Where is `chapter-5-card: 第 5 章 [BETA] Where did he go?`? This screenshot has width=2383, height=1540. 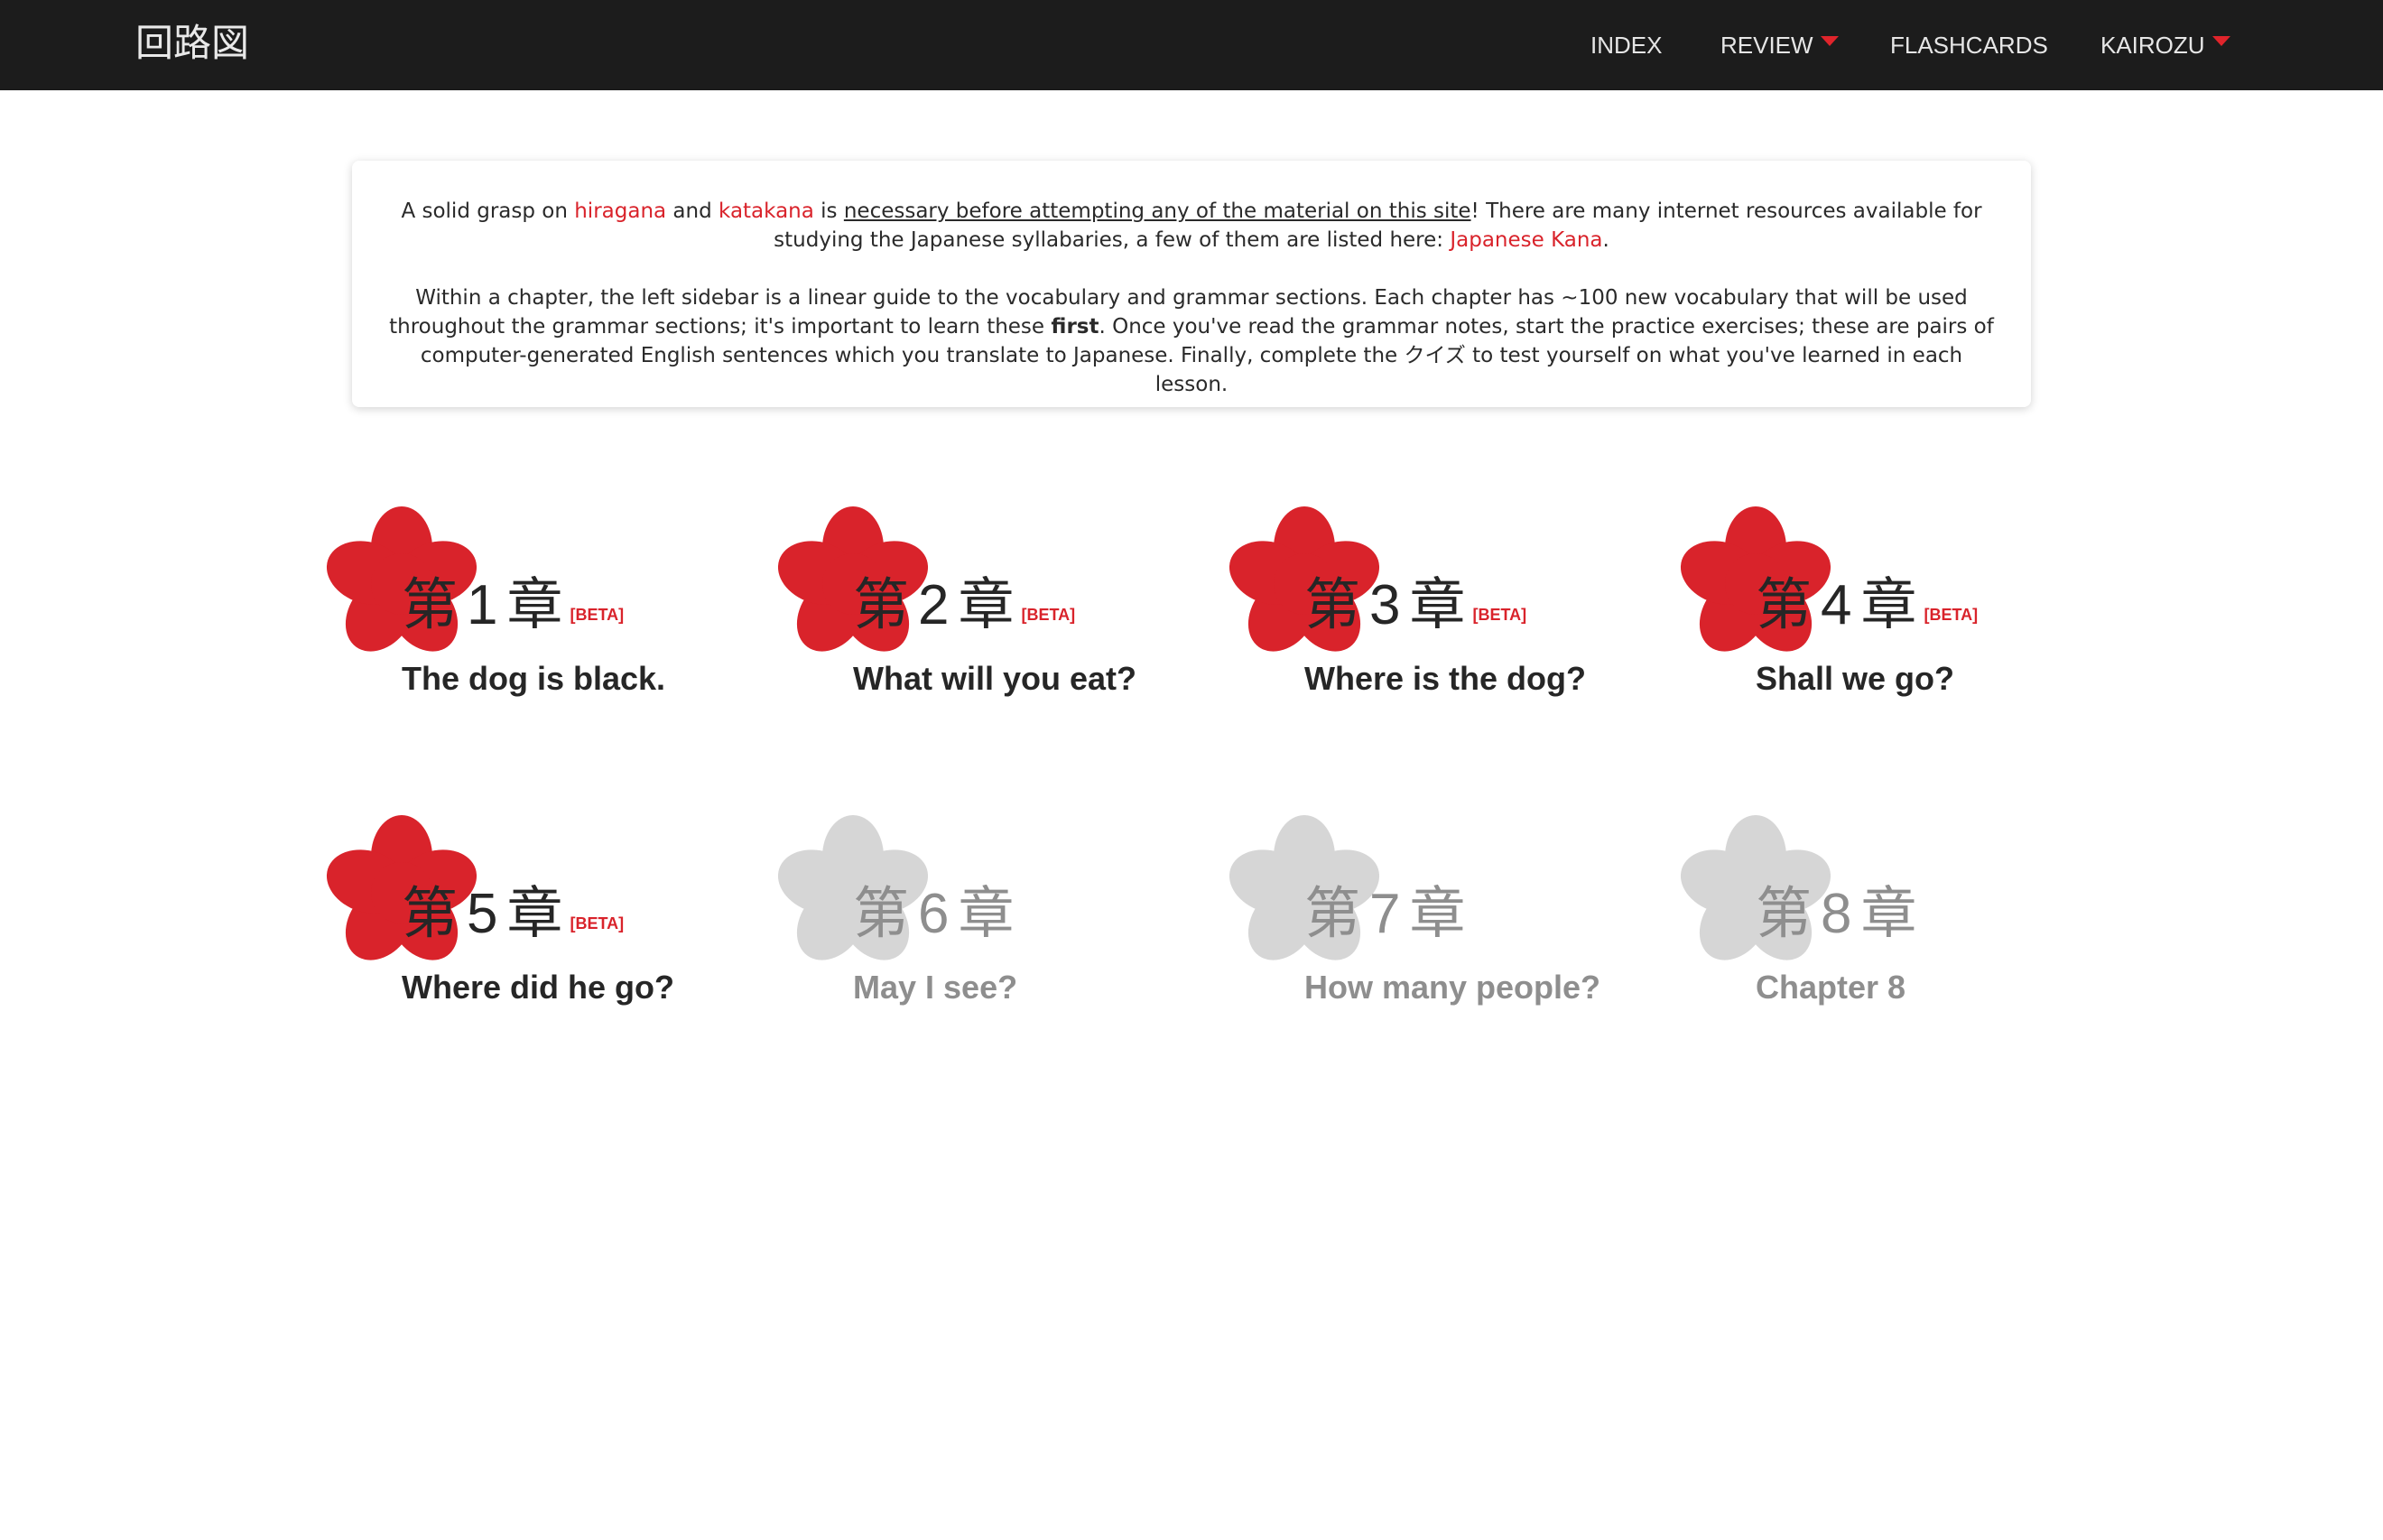 chapter-5-card: 第 5 章 [BETA] Where did he go? is located at coordinates (528, 913).